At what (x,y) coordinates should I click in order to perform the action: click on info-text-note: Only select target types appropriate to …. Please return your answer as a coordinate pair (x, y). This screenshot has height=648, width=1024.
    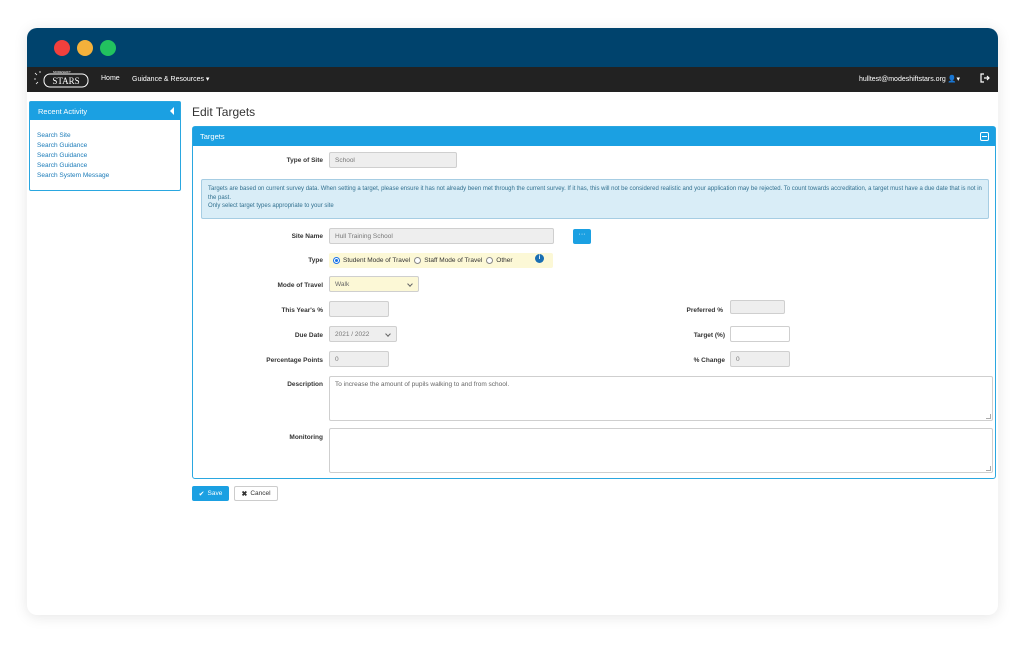
    Looking at the image, I should click on (271, 206).